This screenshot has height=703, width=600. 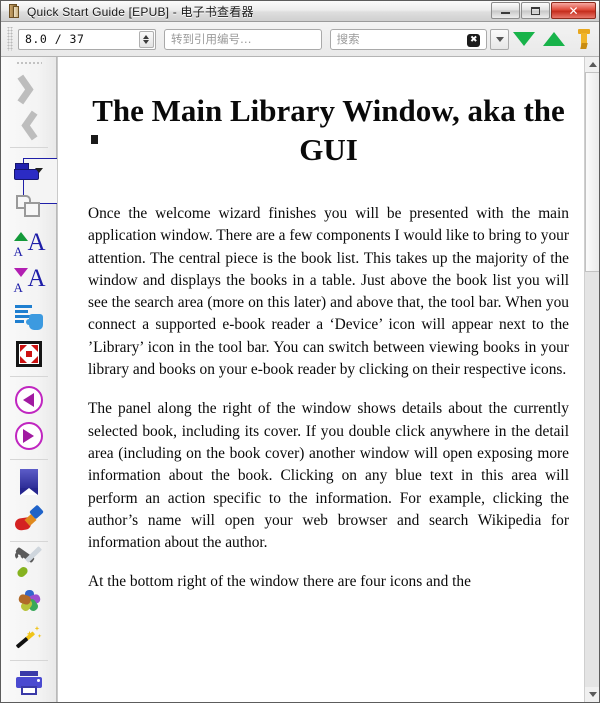 What do you see at coordinates (300, 11) in the screenshot?
I see `title-bar: Quick Start Guide [EPUB] - 电子书查看器 ✕` at bounding box center [300, 11].